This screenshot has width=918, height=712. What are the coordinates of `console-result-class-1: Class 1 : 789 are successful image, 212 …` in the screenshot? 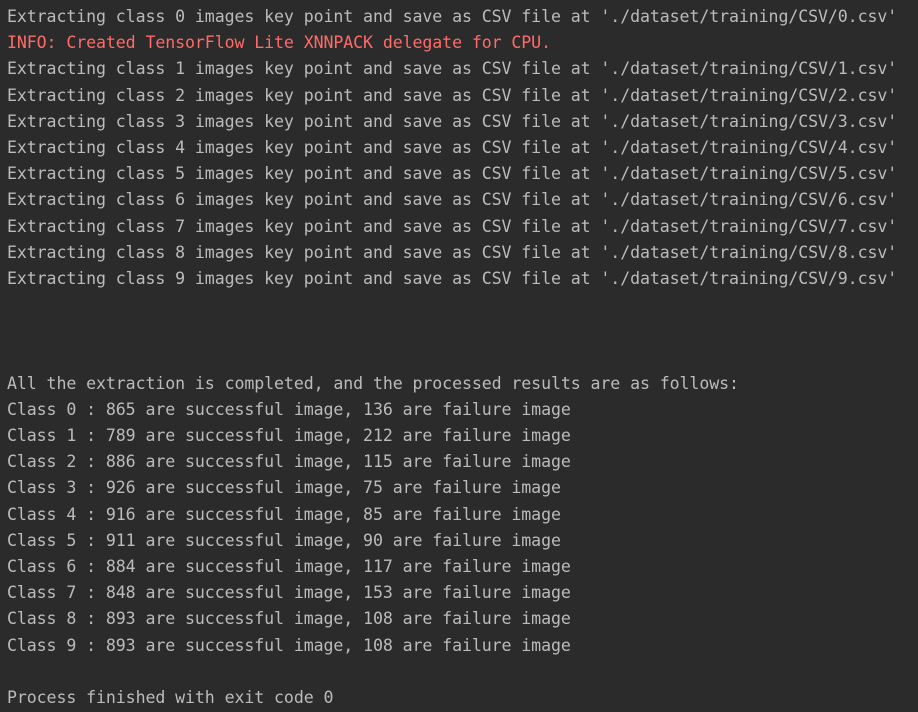 It's located at (289, 435).